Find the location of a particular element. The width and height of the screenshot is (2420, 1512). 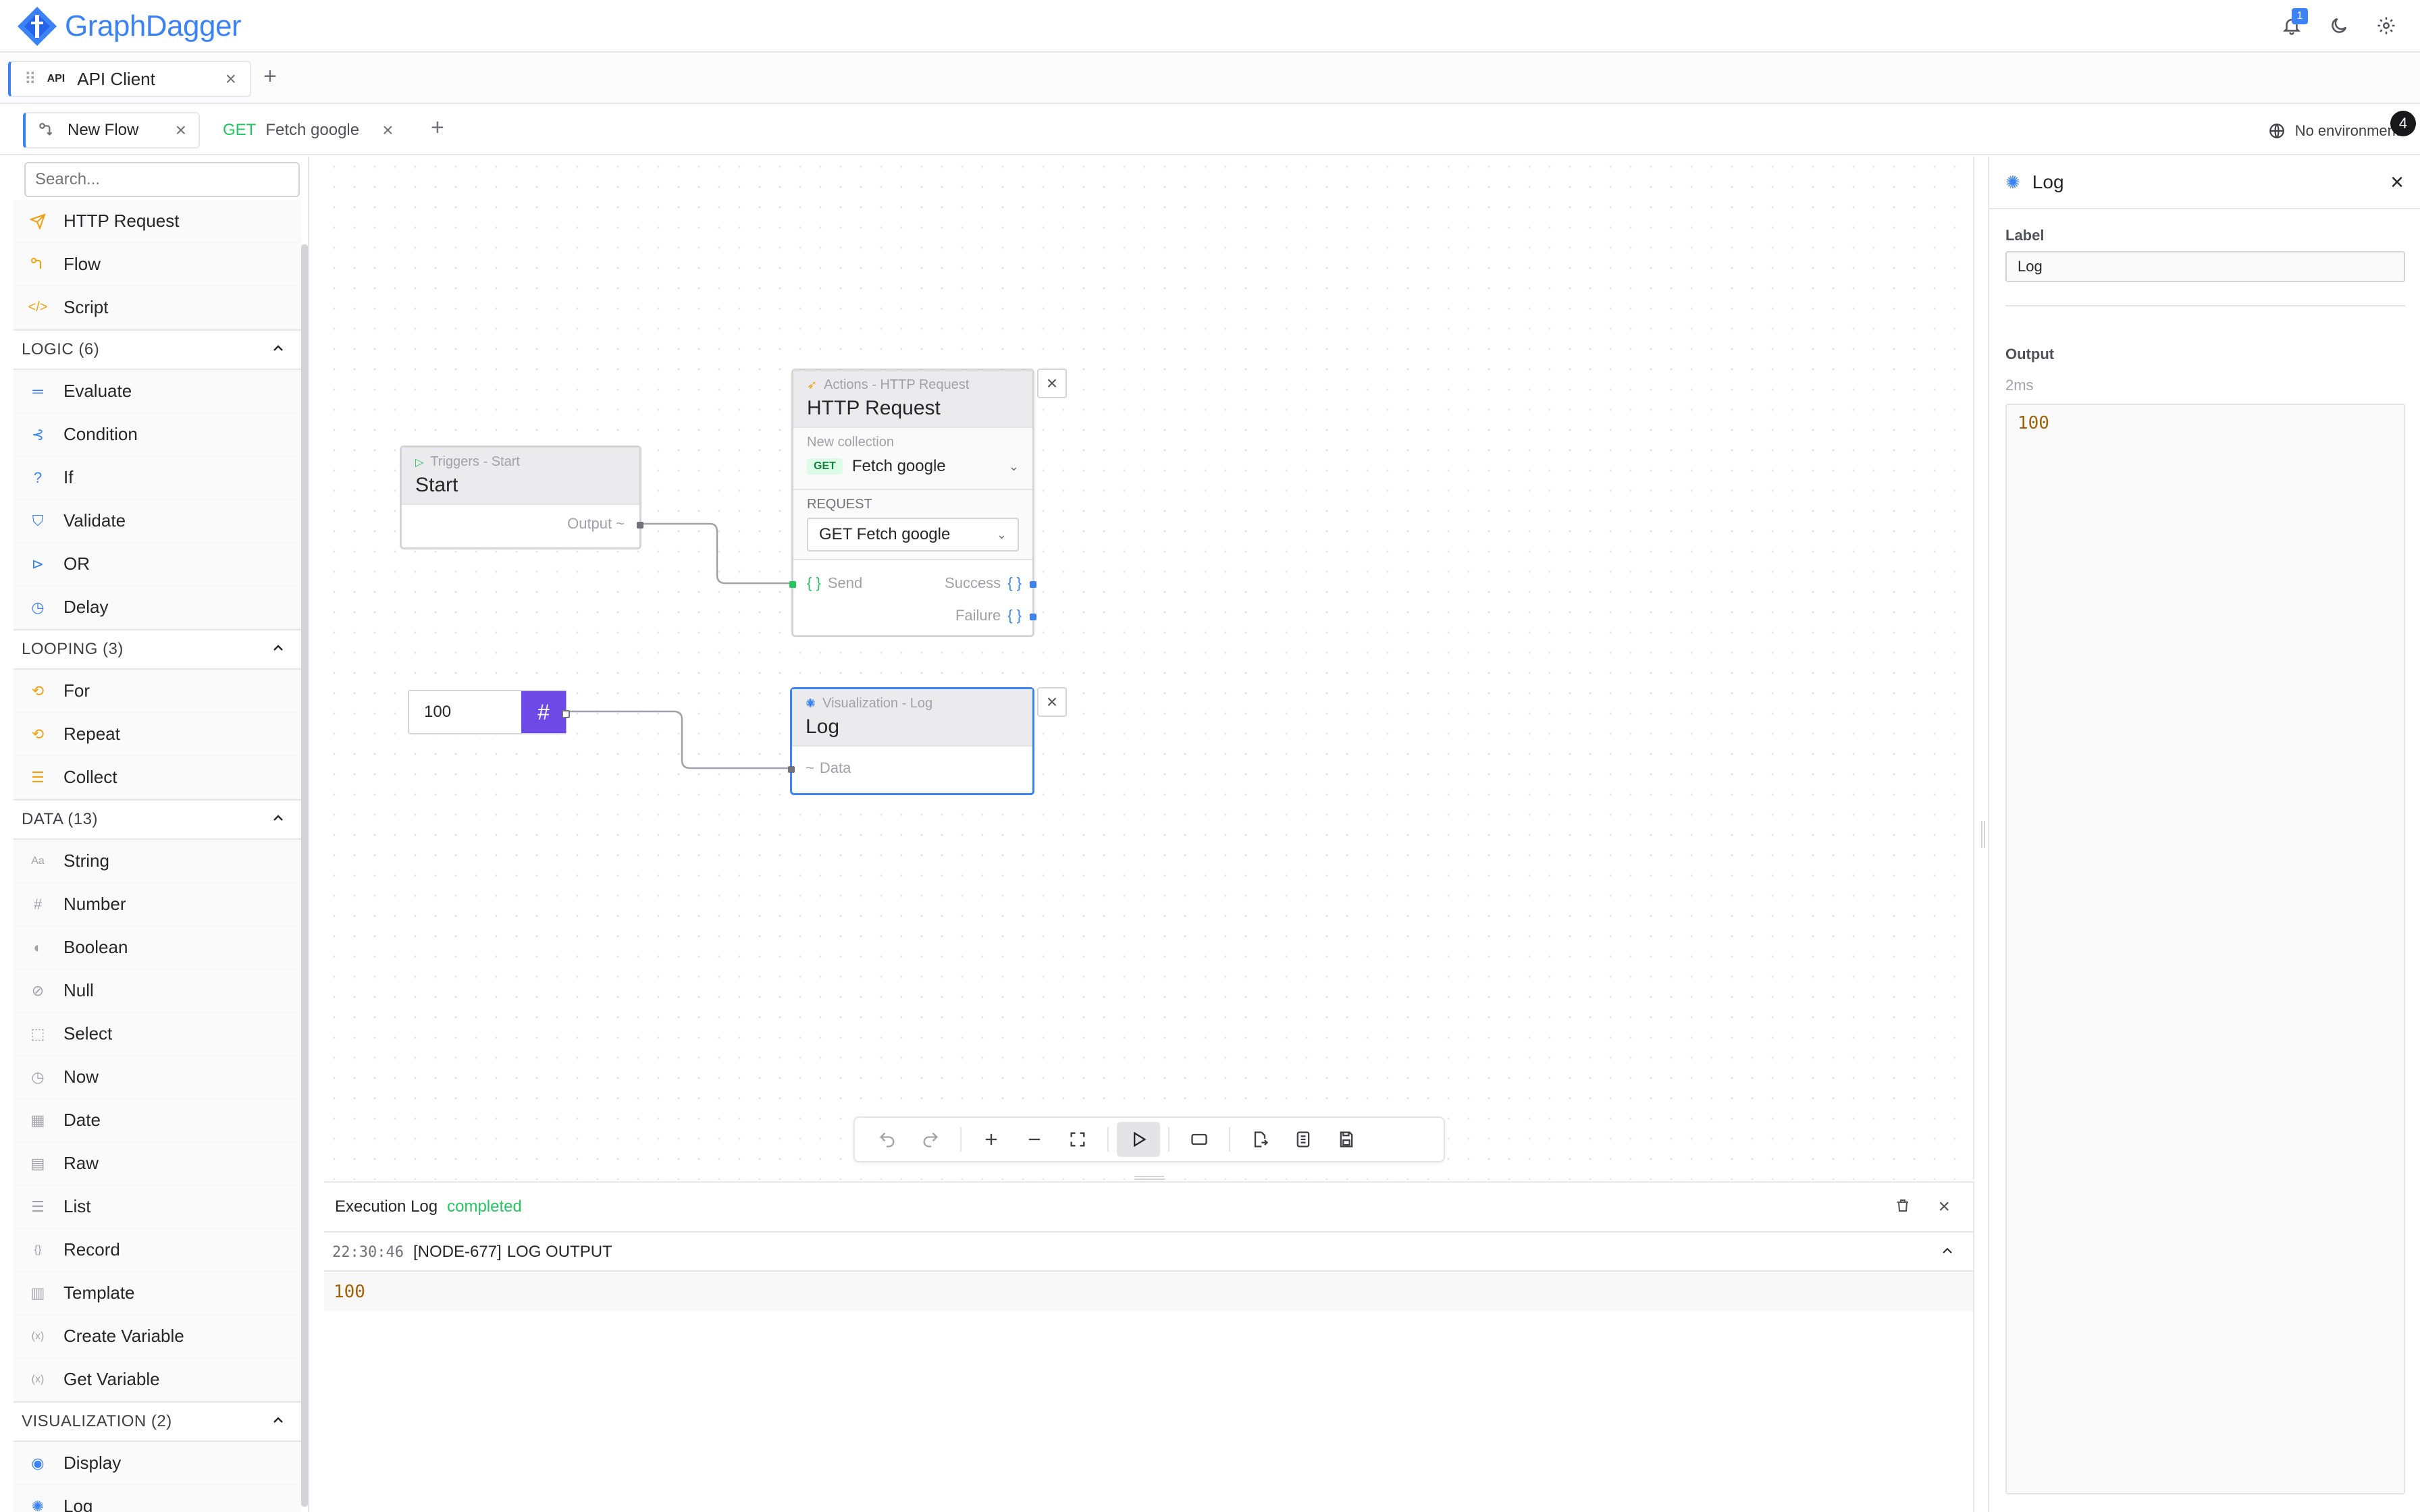

number-node: 100 # is located at coordinates (489, 712).